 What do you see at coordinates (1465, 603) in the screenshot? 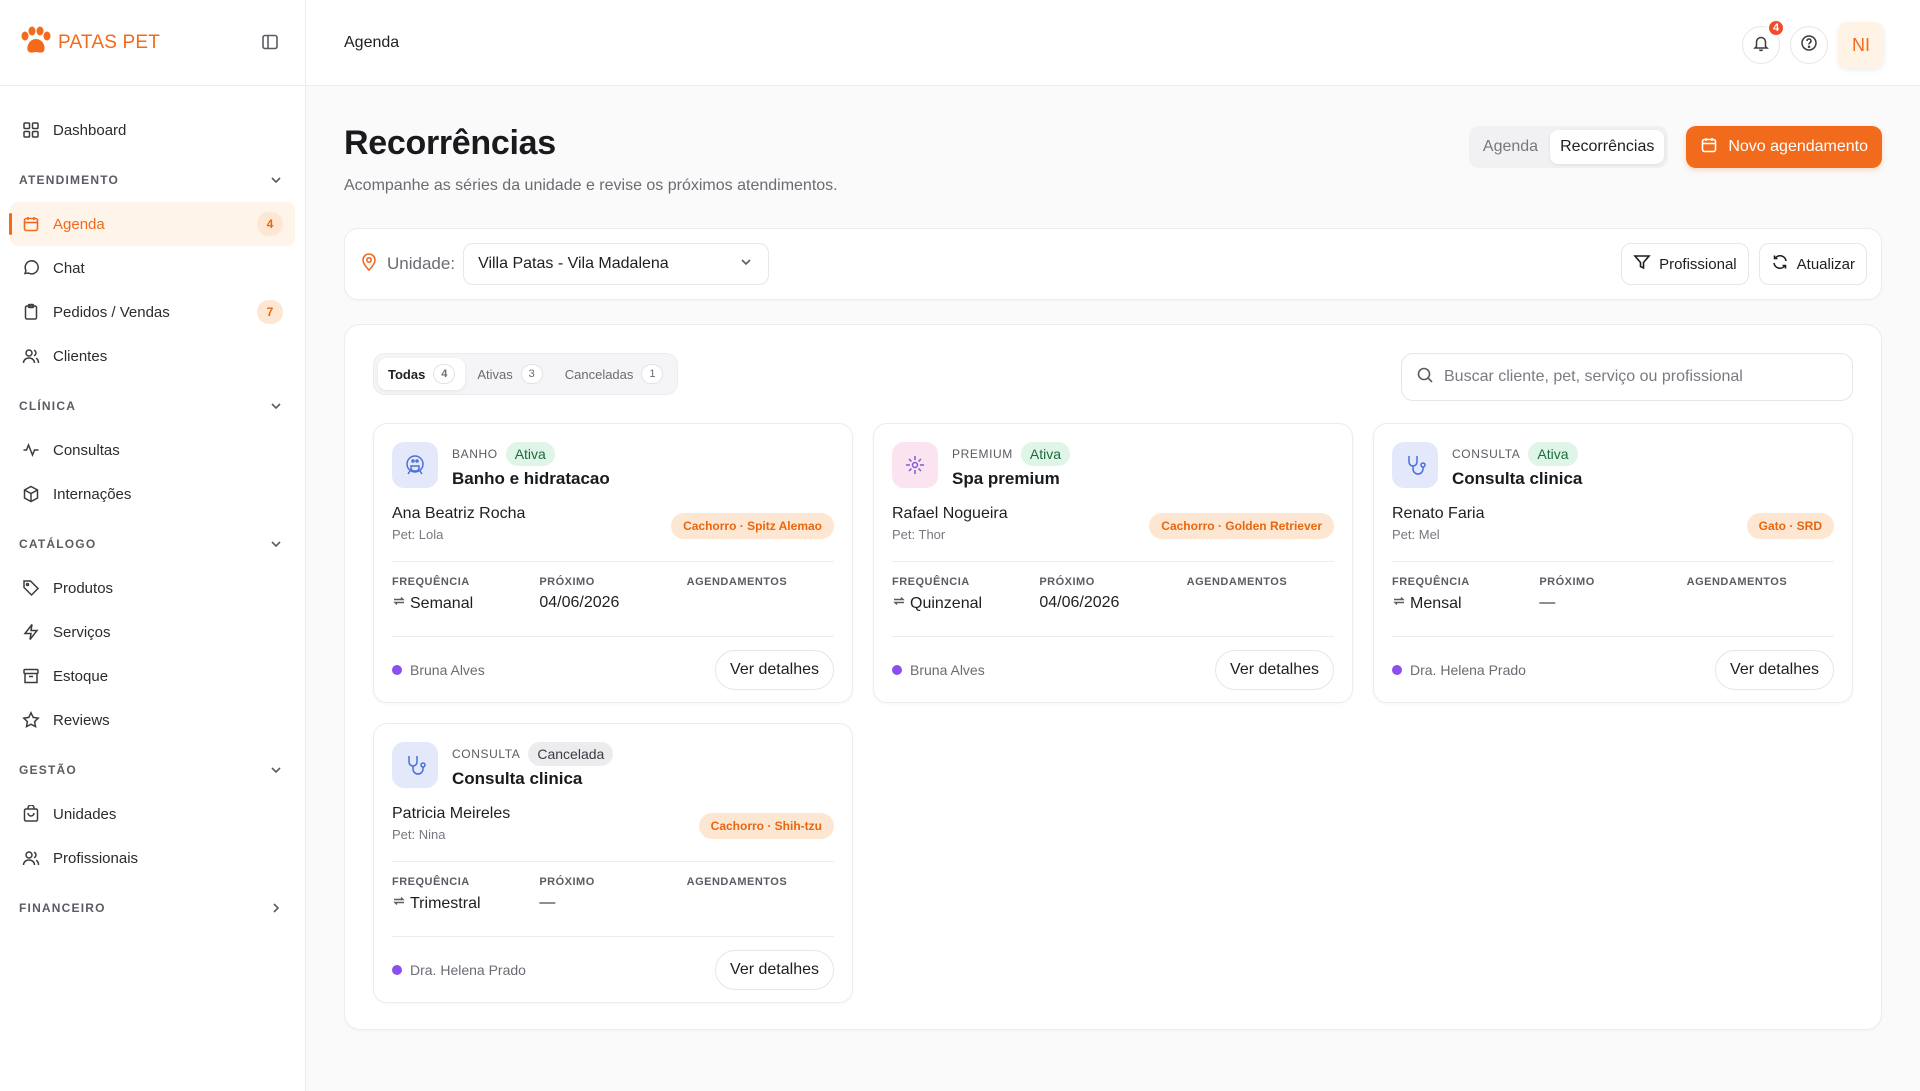
I see `frequency-value: Mensal` at bounding box center [1465, 603].